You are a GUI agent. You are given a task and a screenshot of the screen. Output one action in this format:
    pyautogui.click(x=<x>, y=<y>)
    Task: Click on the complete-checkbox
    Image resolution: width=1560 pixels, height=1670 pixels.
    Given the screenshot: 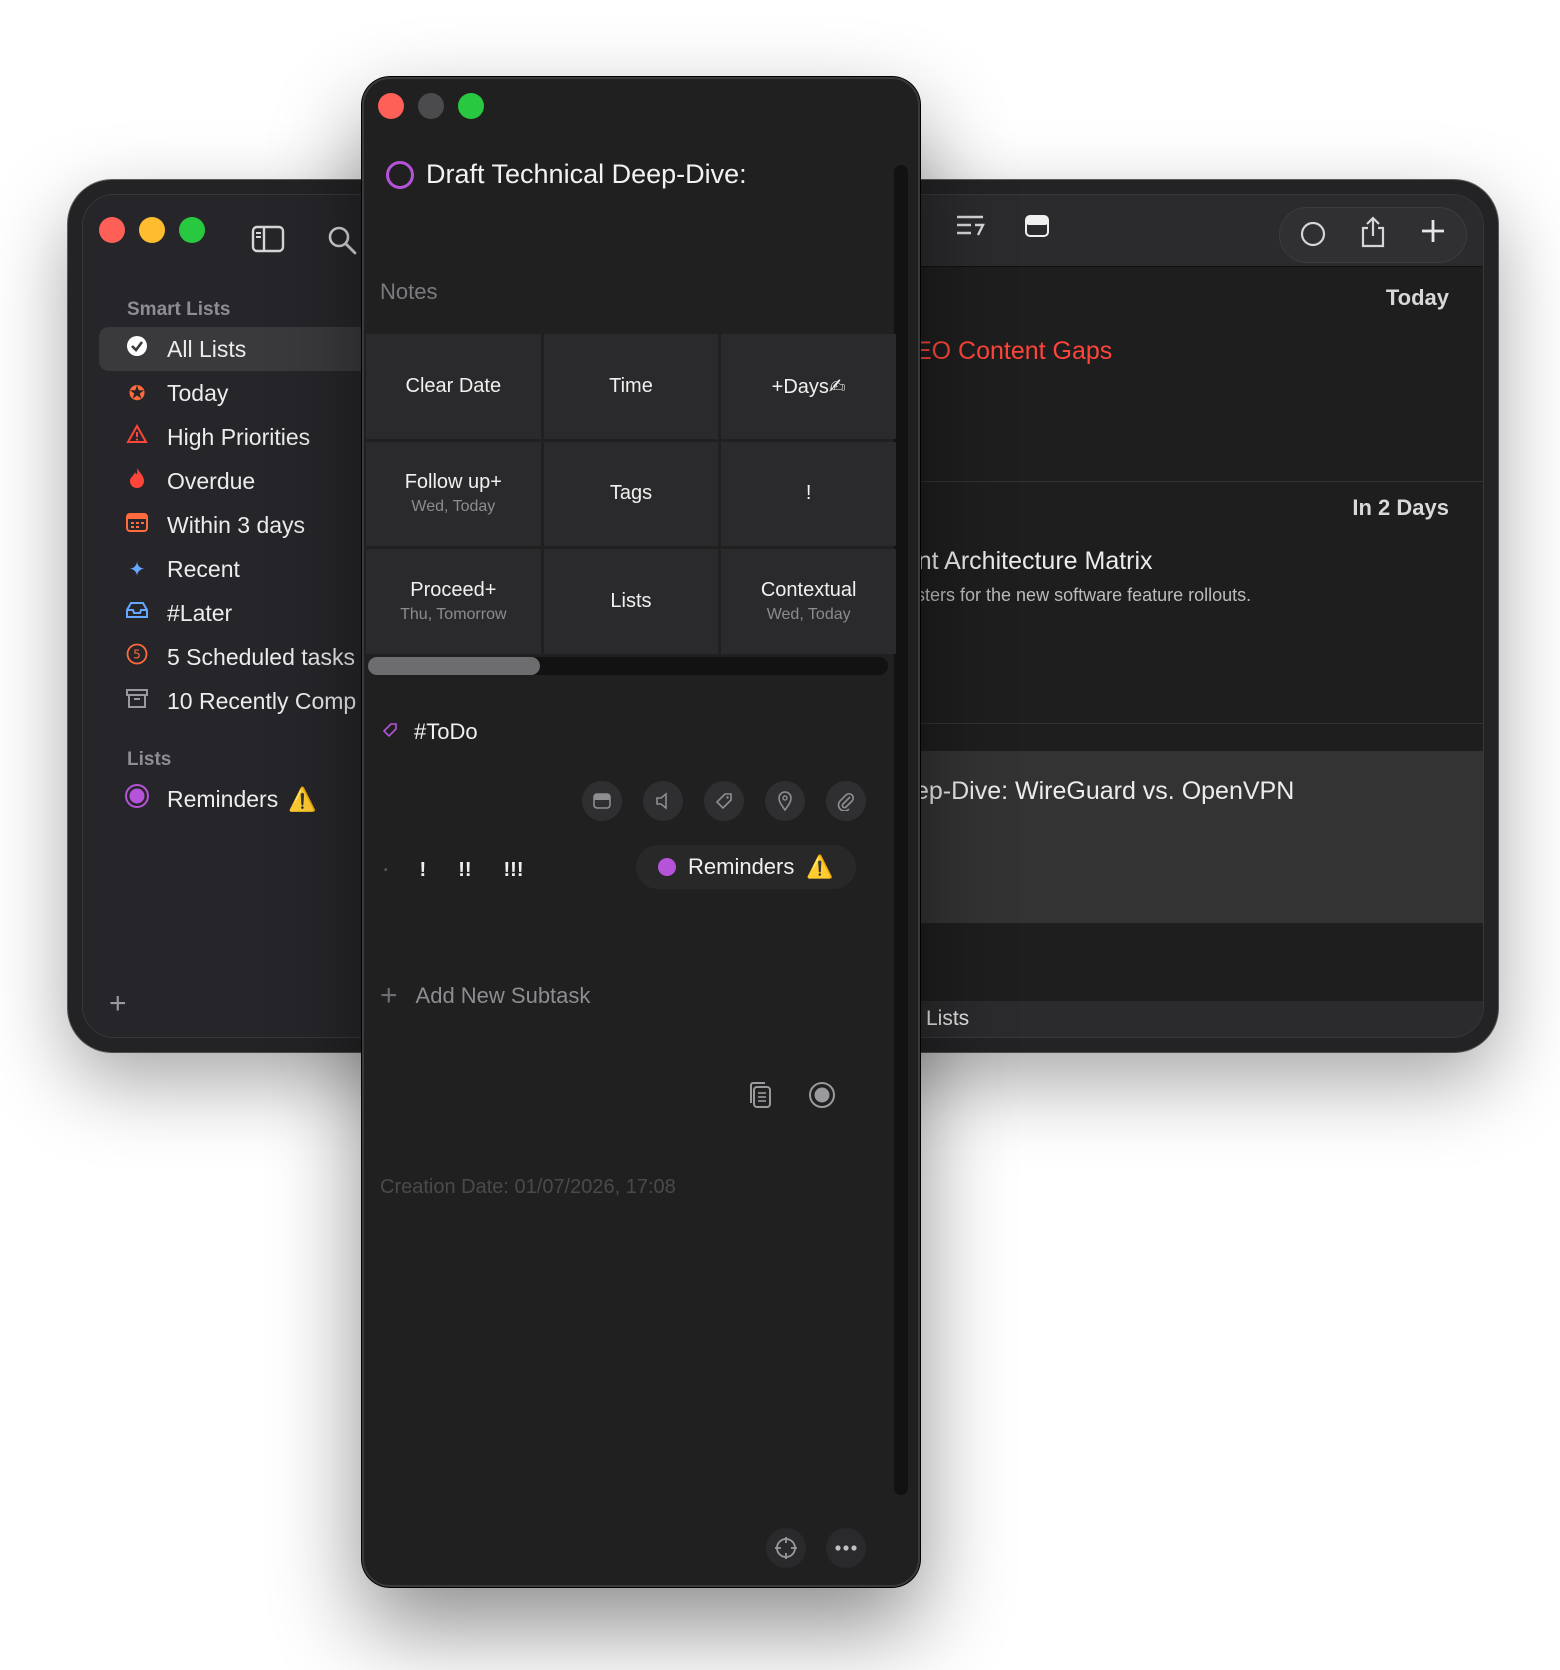 What is the action you would take?
    pyautogui.click(x=400, y=174)
    